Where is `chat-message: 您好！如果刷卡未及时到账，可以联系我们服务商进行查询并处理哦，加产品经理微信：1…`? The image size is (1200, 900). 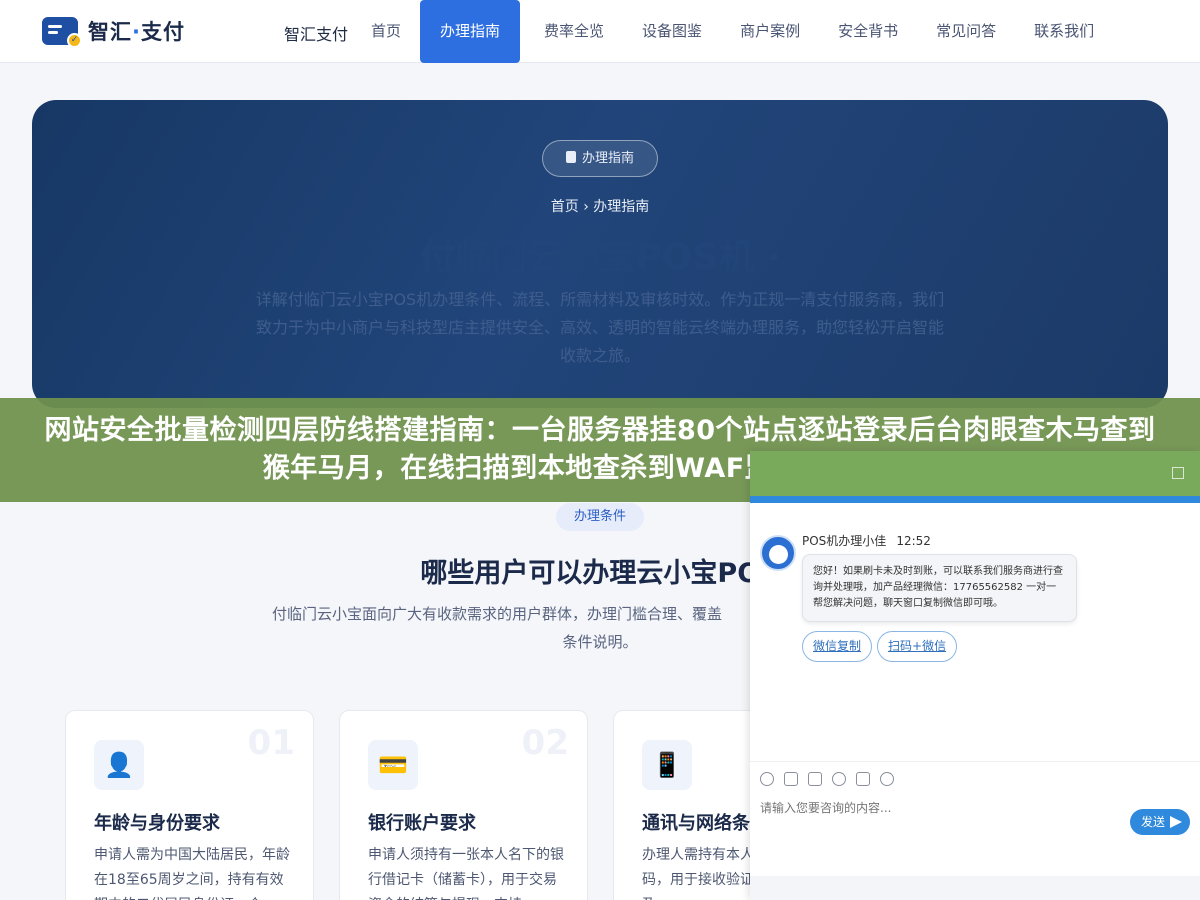 chat-message: 您好！如果刷卡未及时到账，可以联系我们服务商进行查询并处理哦，加产品经理微信：1… is located at coordinates (939, 588).